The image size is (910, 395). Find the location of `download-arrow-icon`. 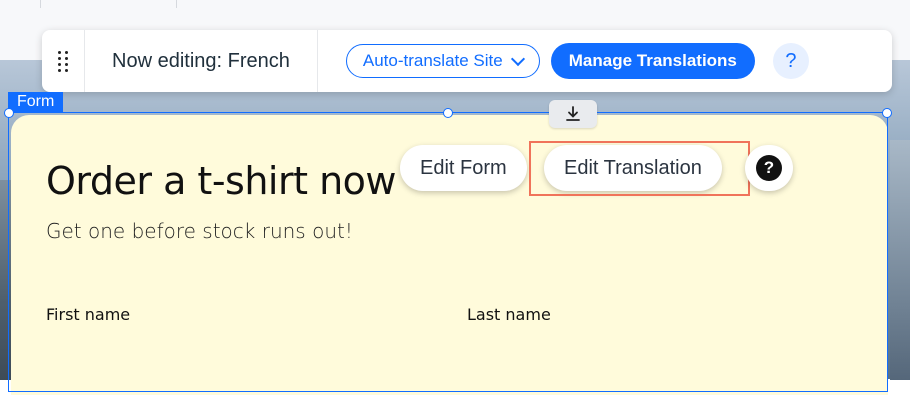

download-arrow-icon is located at coordinates (573, 113).